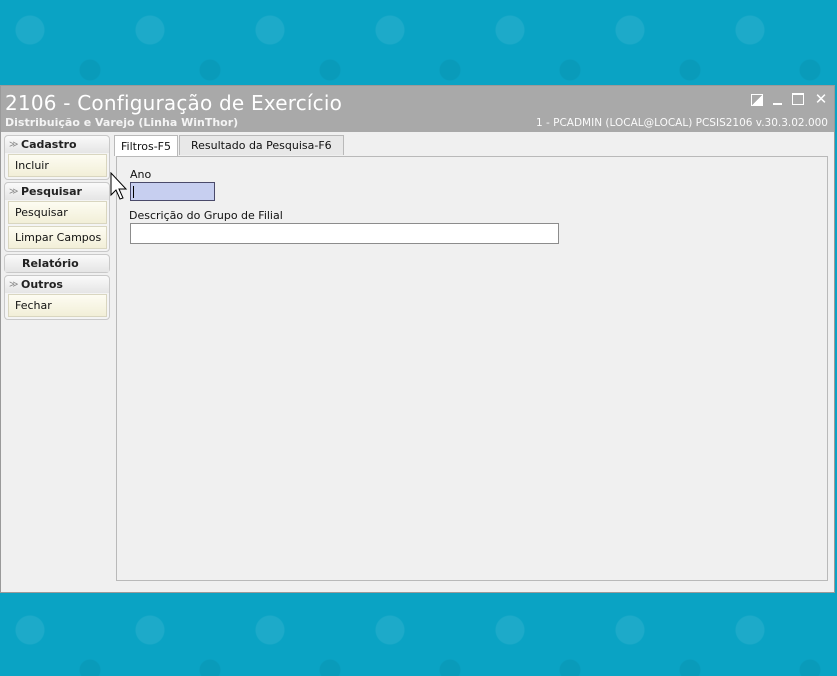  Describe the element at coordinates (789, 99) in the screenshot. I see `window-controls: ✕` at that location.